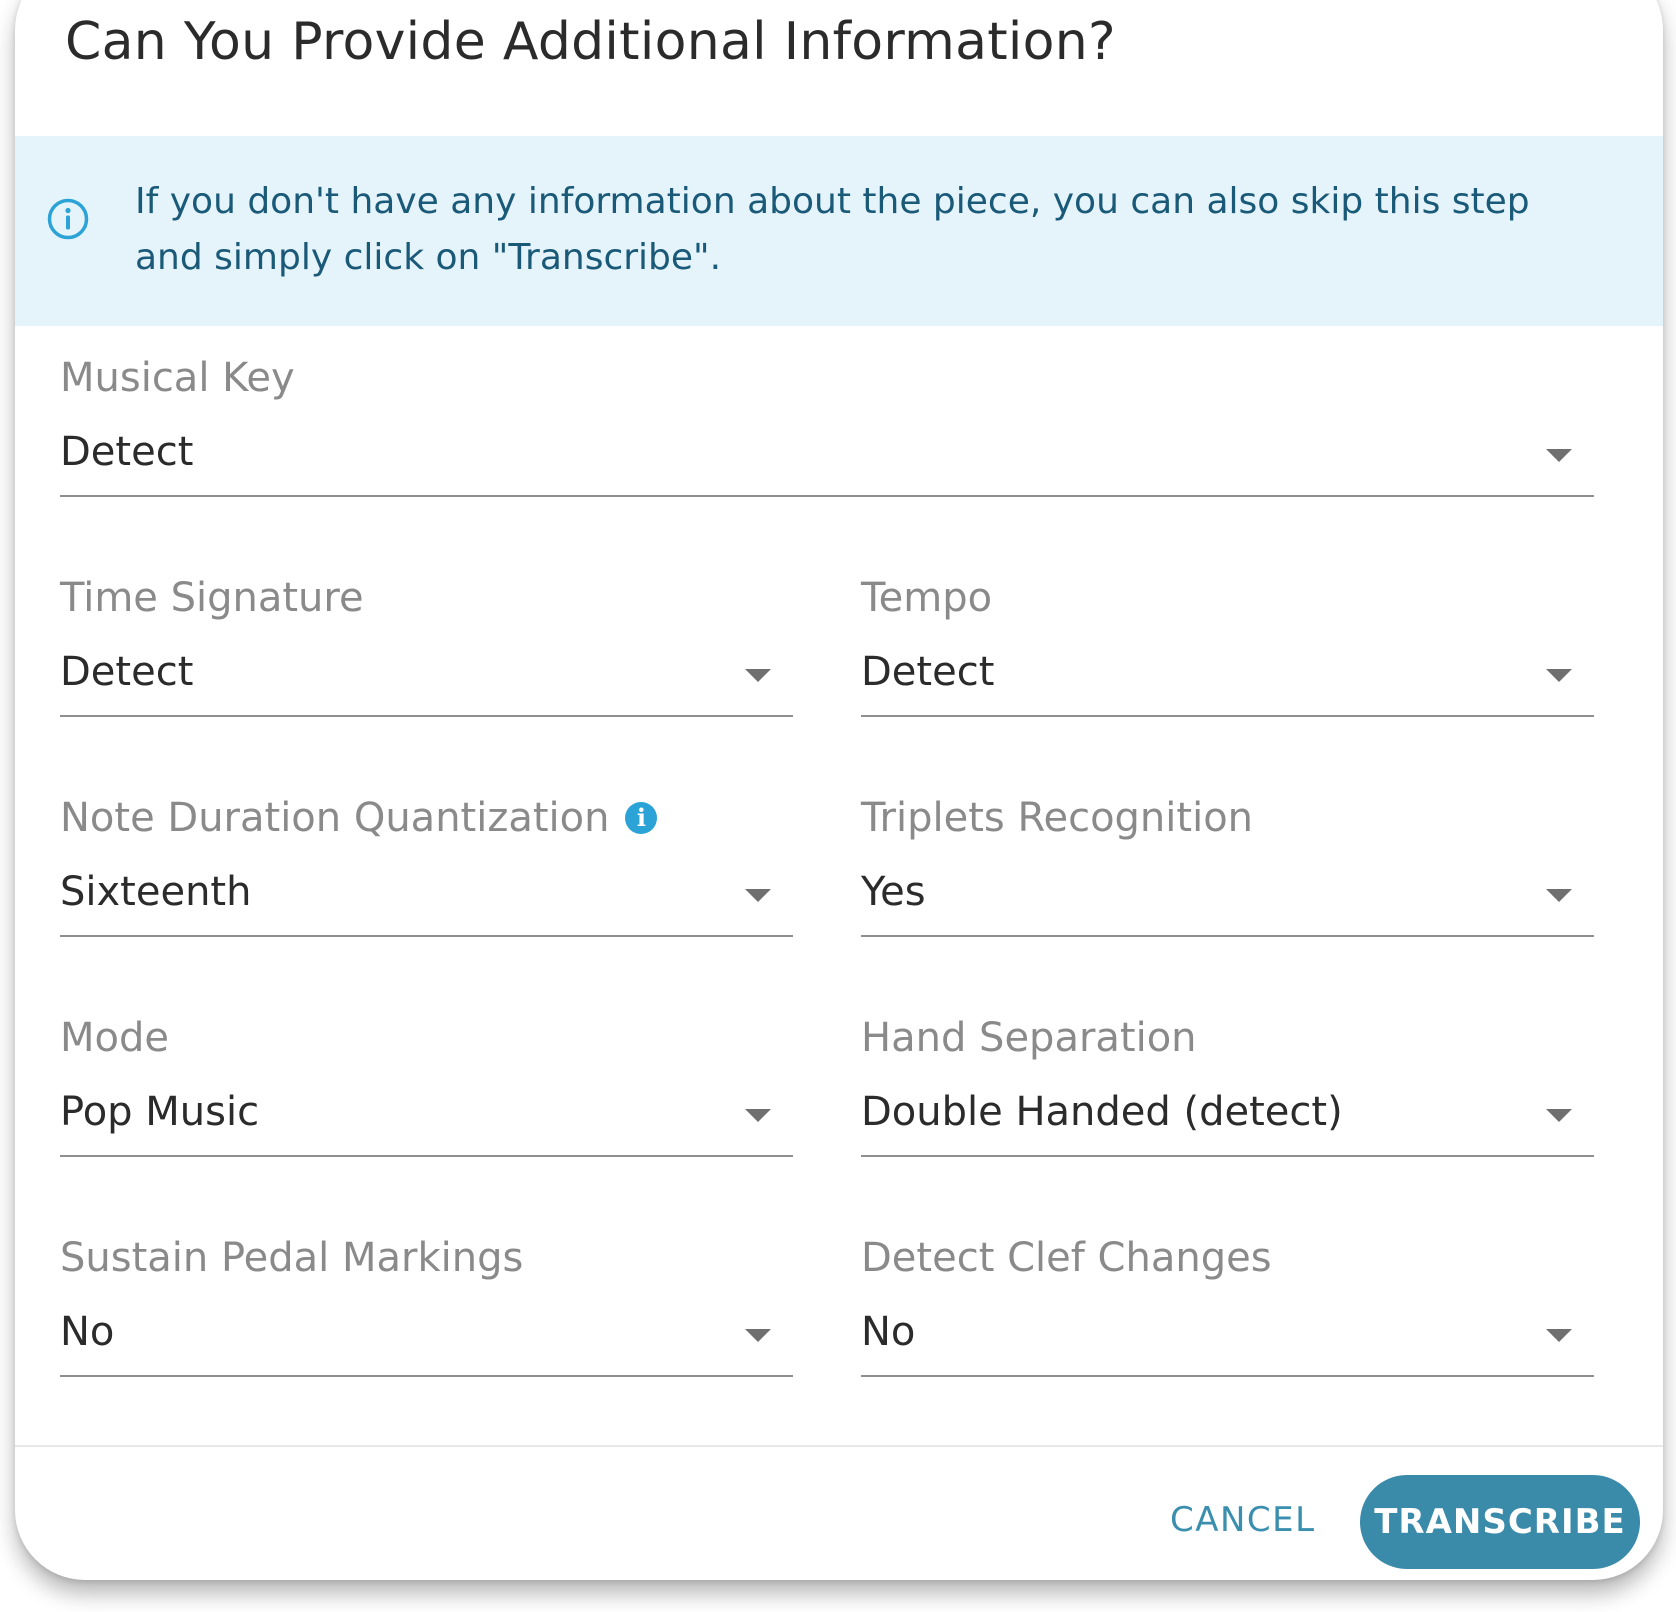 The width and height of the screenshot is (1676, 1612). I want to click on tempo-field: Tempo Detect, so click(1227, 650).